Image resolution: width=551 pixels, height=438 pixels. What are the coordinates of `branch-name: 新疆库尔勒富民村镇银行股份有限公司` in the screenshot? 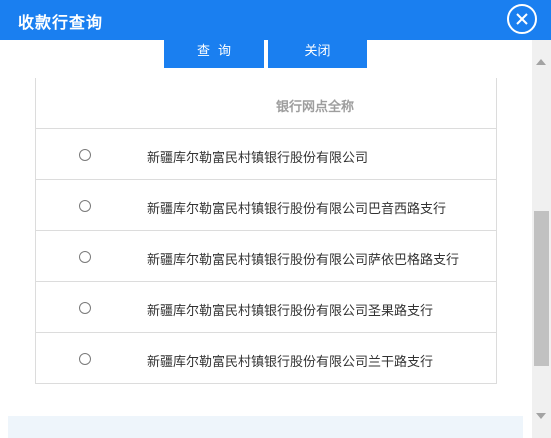 It's located at (258, 158).